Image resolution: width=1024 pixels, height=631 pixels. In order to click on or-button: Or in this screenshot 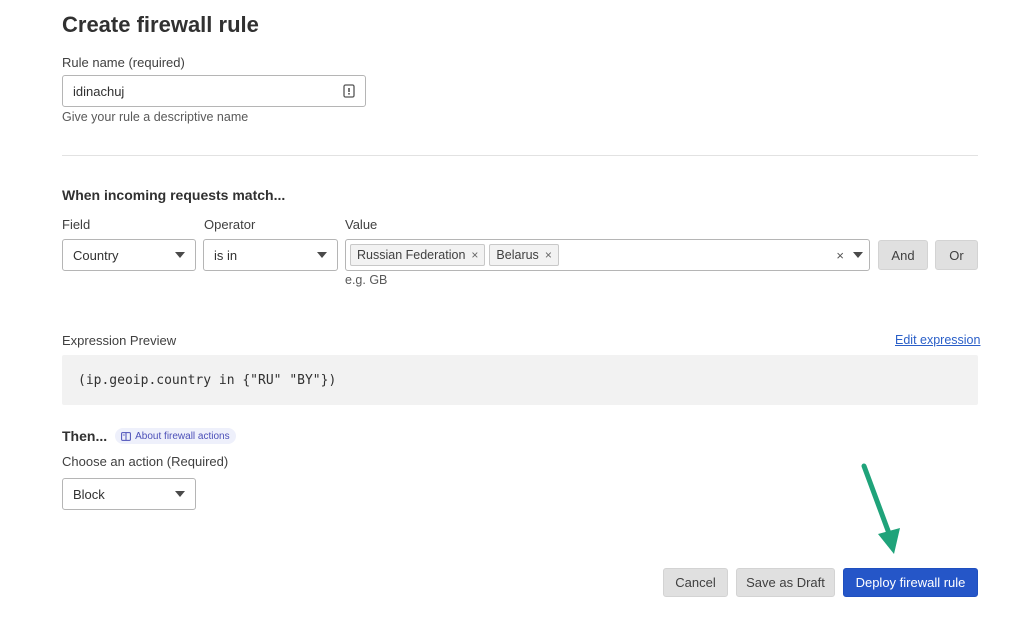, I will do `click(956, 255)`.